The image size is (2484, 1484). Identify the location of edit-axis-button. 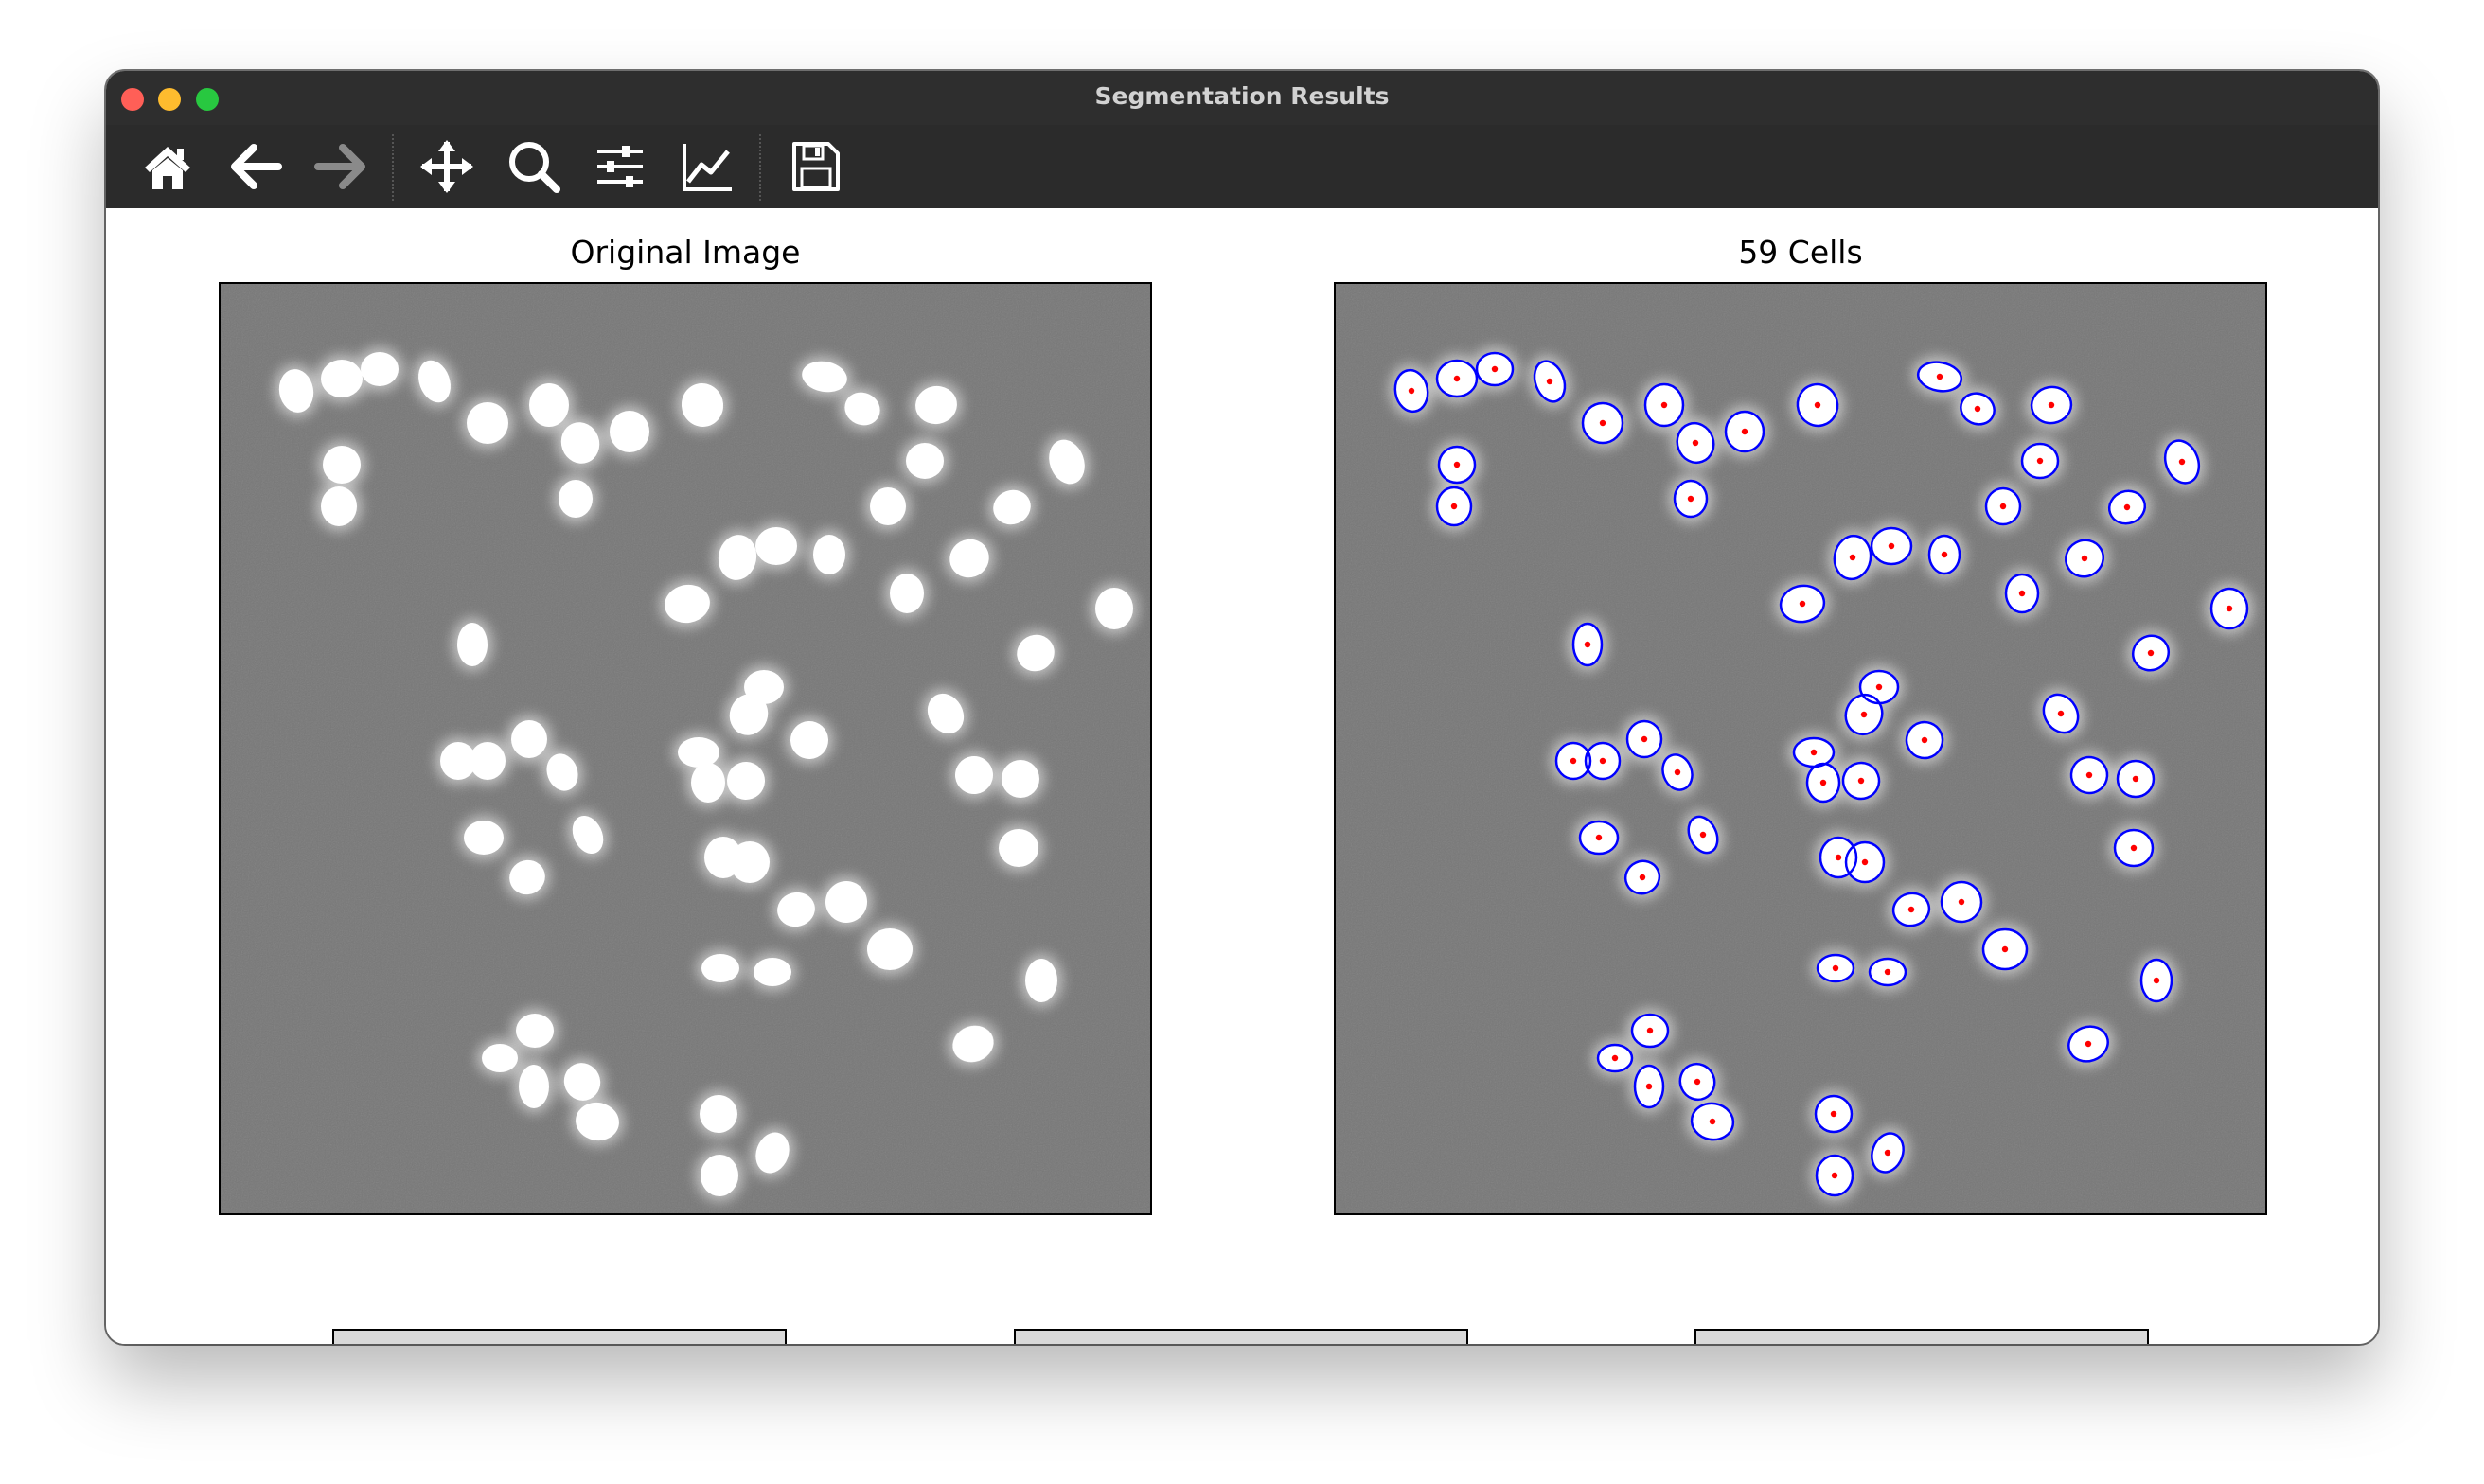
(707, 166).